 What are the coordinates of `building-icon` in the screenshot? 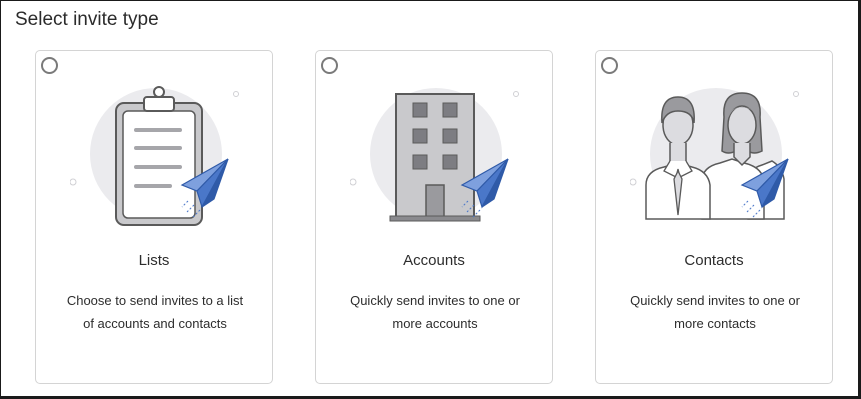 It's located at (434, 155).